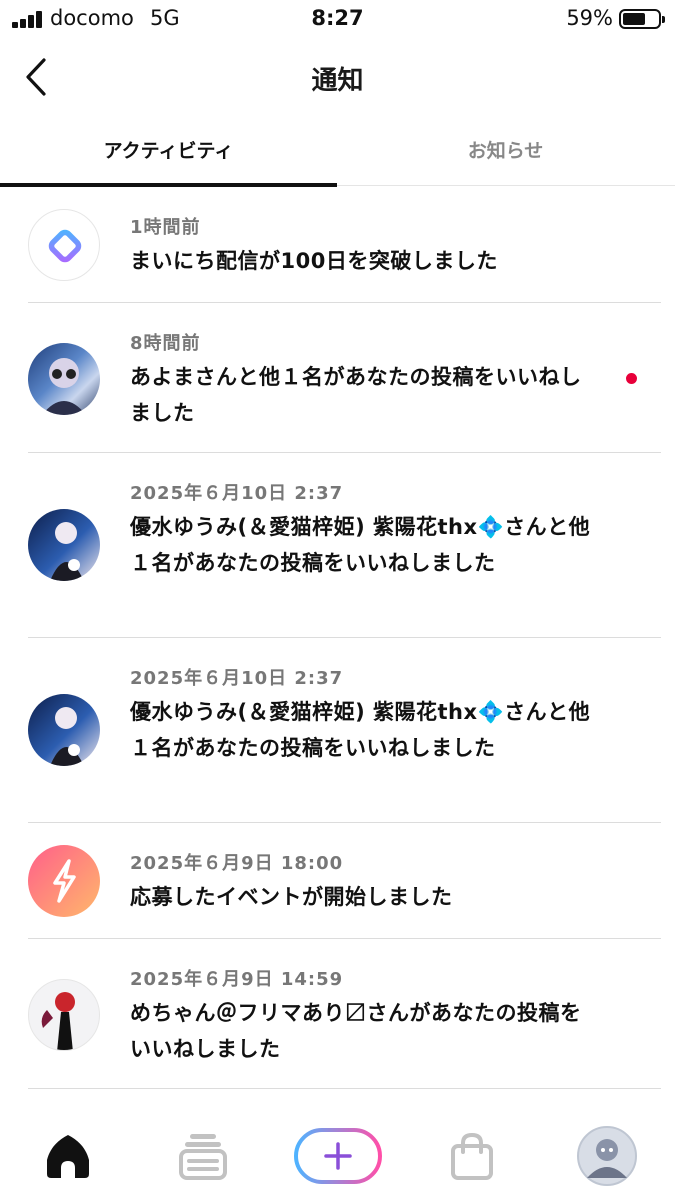  What do you see at coordinates (237, 863) in the screenshot?
I see `notification-time: 2025年６月9日 18:00` at bounding box center [237, 863].